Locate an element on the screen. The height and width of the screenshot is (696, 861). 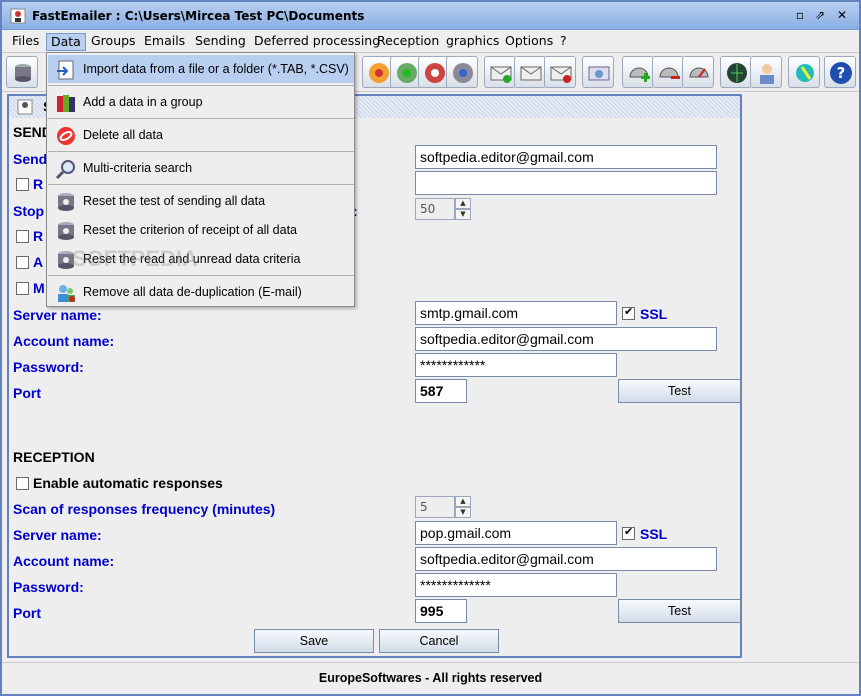
toolbar-button-email-edit is located at coordinates (530, 72).